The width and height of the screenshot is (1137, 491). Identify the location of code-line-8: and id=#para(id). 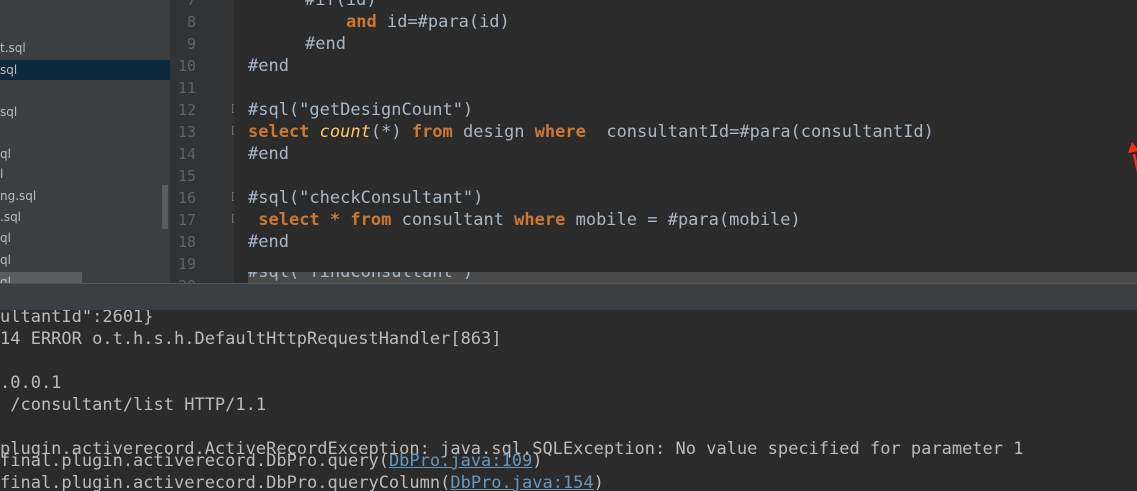
(428, 22).